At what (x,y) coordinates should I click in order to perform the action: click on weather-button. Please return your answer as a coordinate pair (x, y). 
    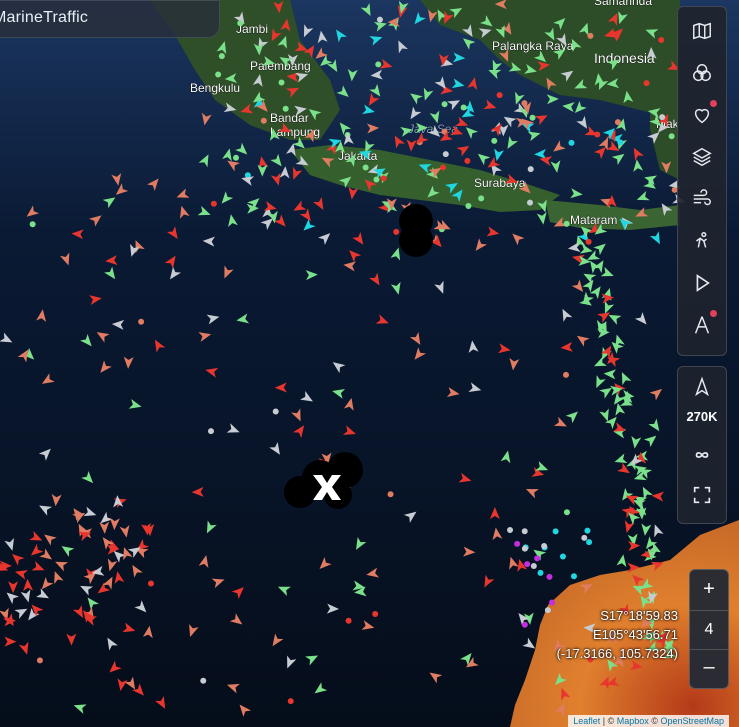
    Looking at the image, I should click on (702, 199).